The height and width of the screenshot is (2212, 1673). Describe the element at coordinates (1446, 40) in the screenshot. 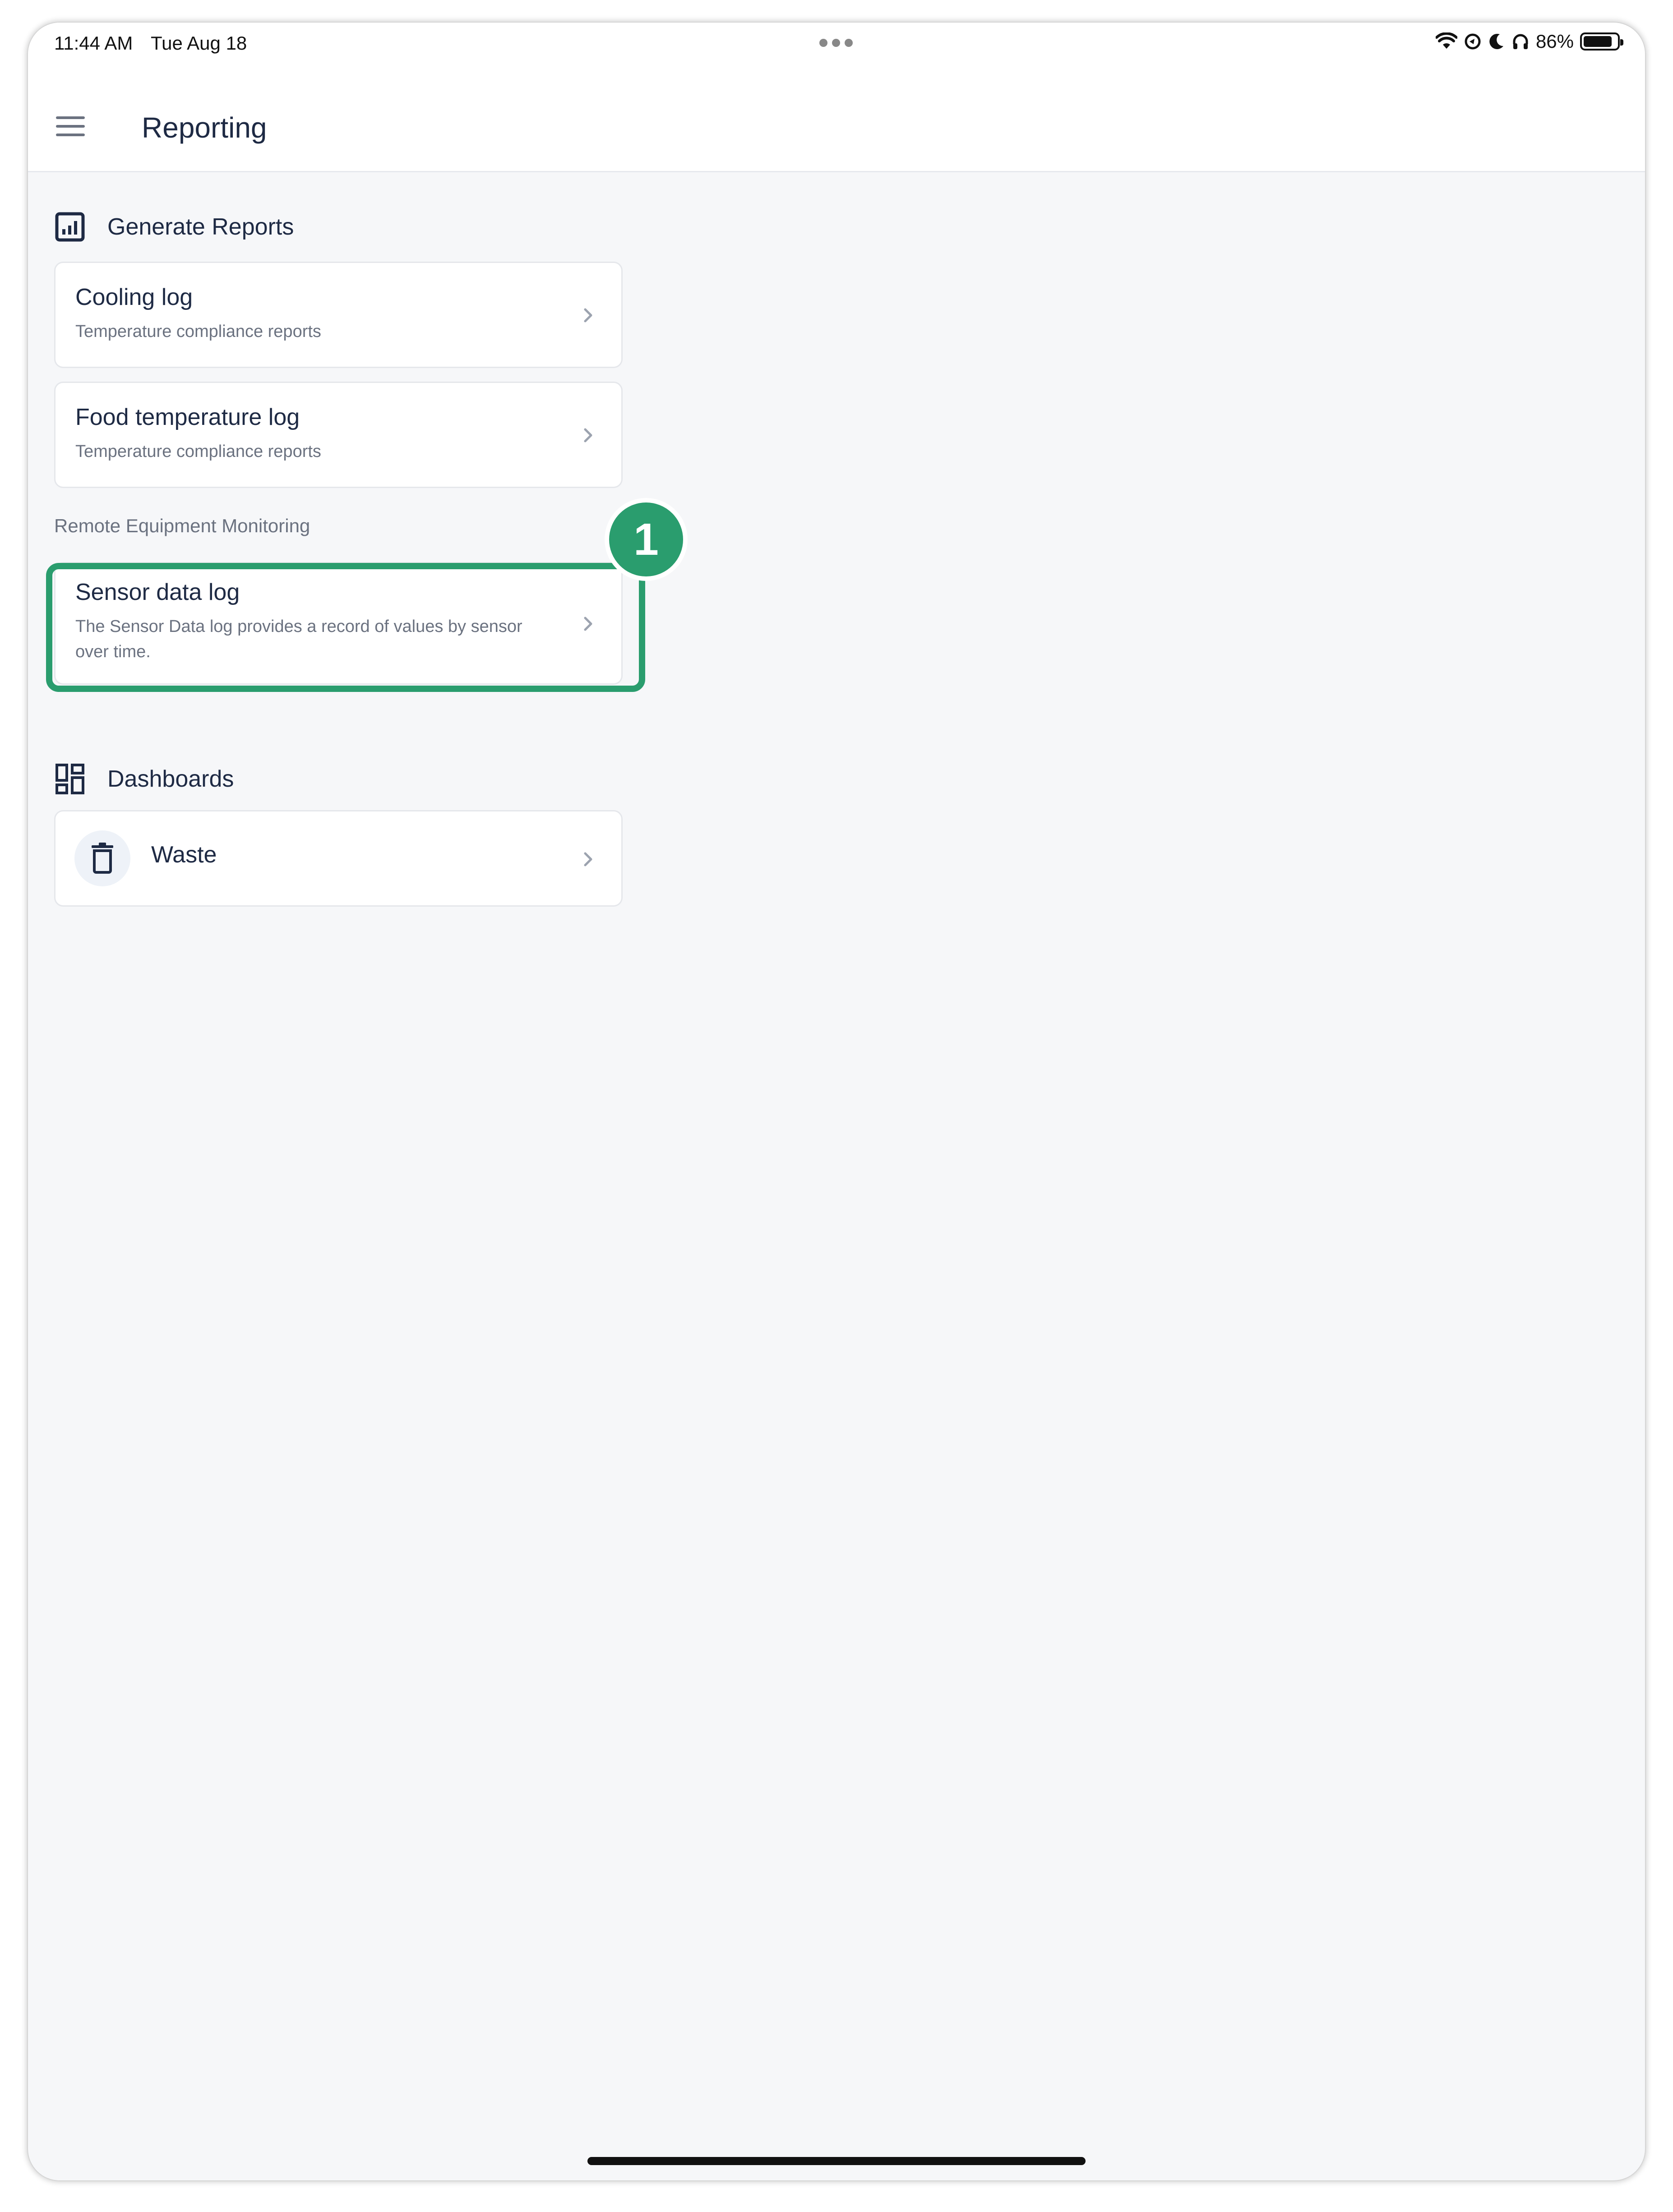

I see `wifi-icon` at that location.